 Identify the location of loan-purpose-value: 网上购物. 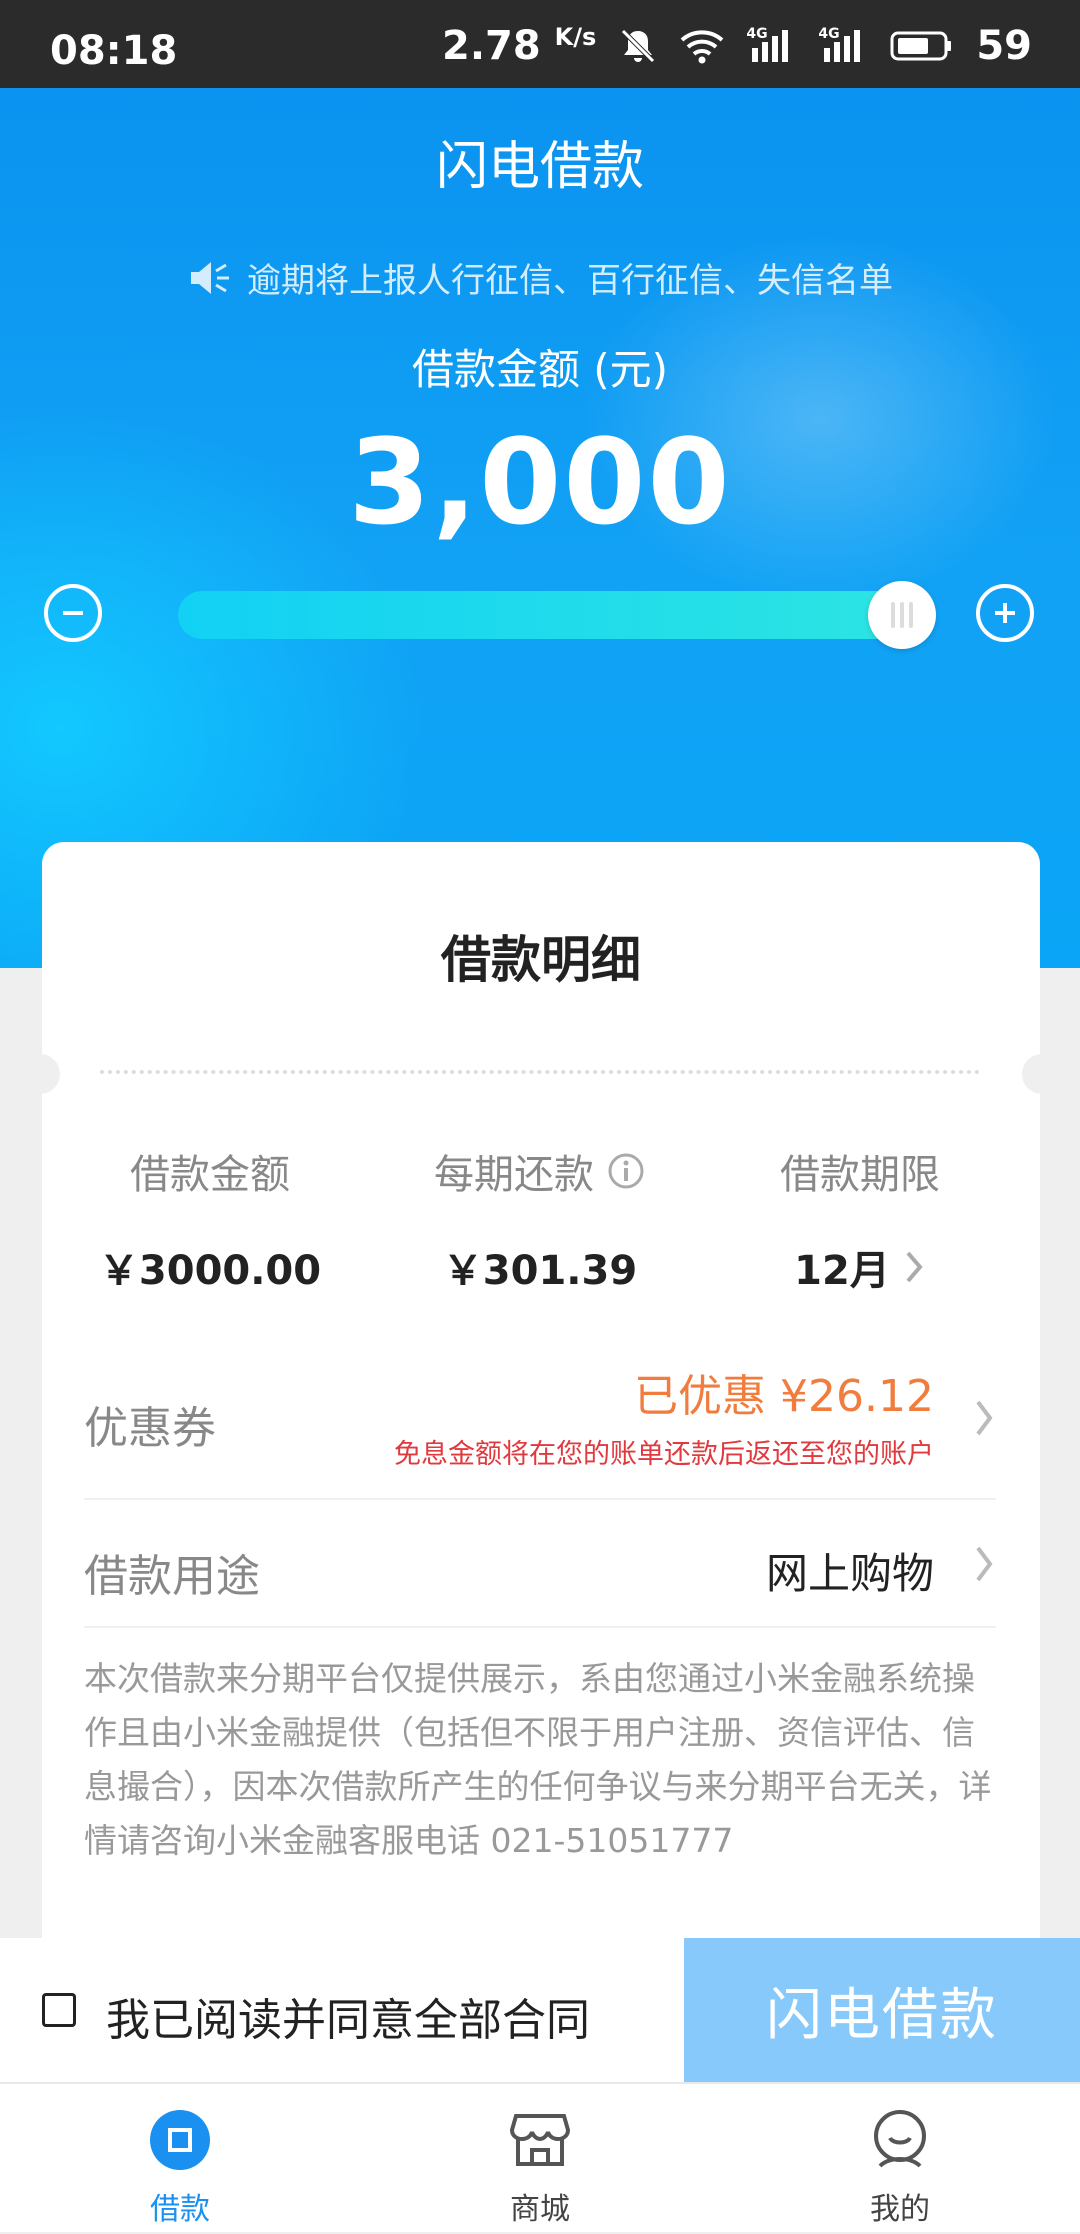
(849, 1573).